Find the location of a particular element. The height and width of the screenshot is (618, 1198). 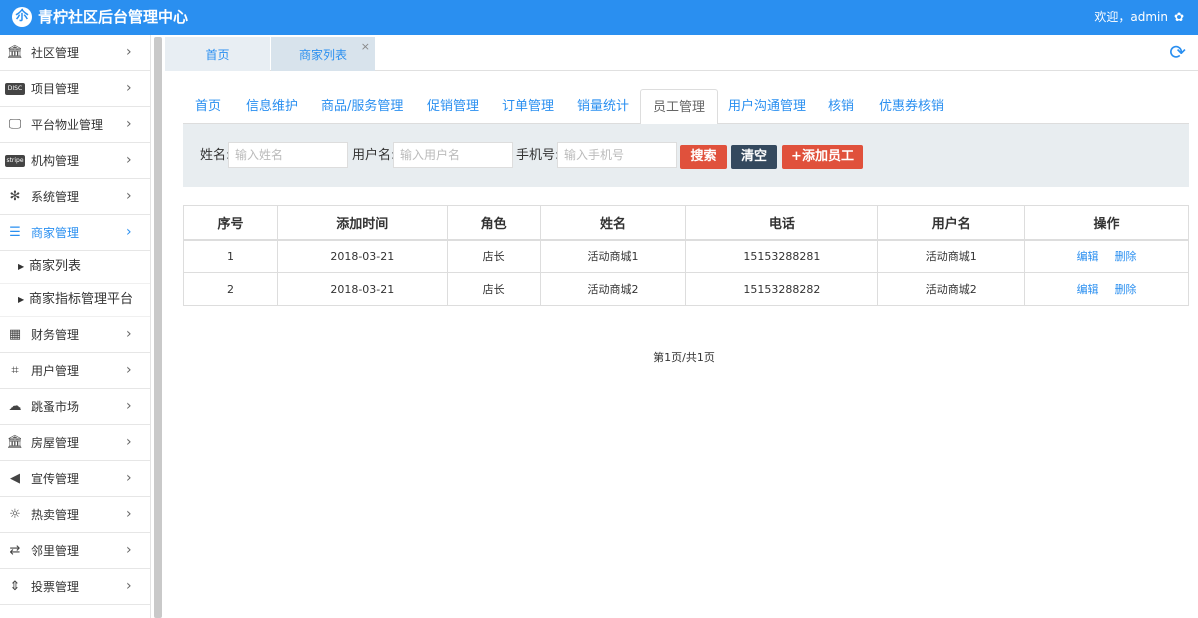

tab-sales-stats: 销量统计 is located at coordinates (603, 106).